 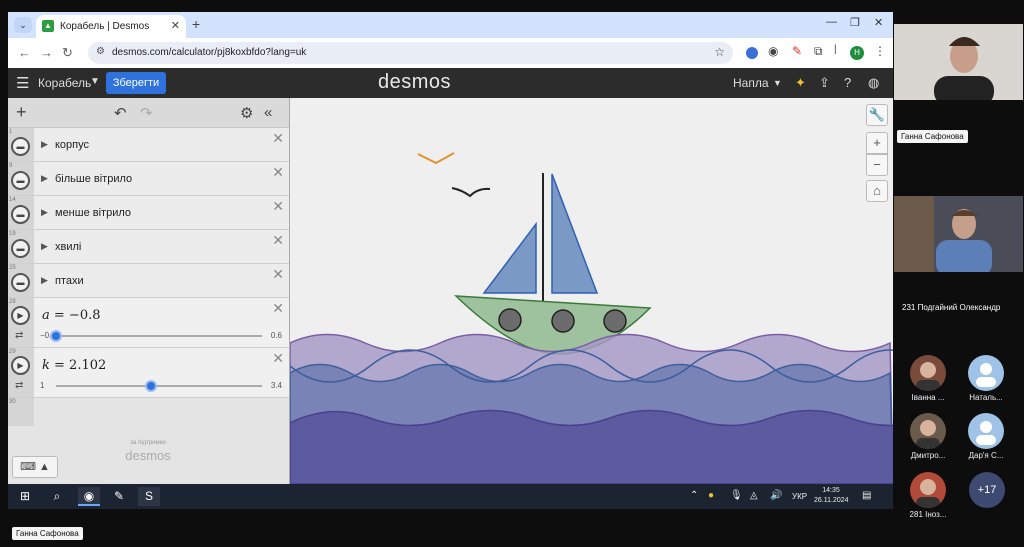 I want to click on folder-row: 9 ▬ ▶ більше вітрило ✕, so click(x=148, y=179).